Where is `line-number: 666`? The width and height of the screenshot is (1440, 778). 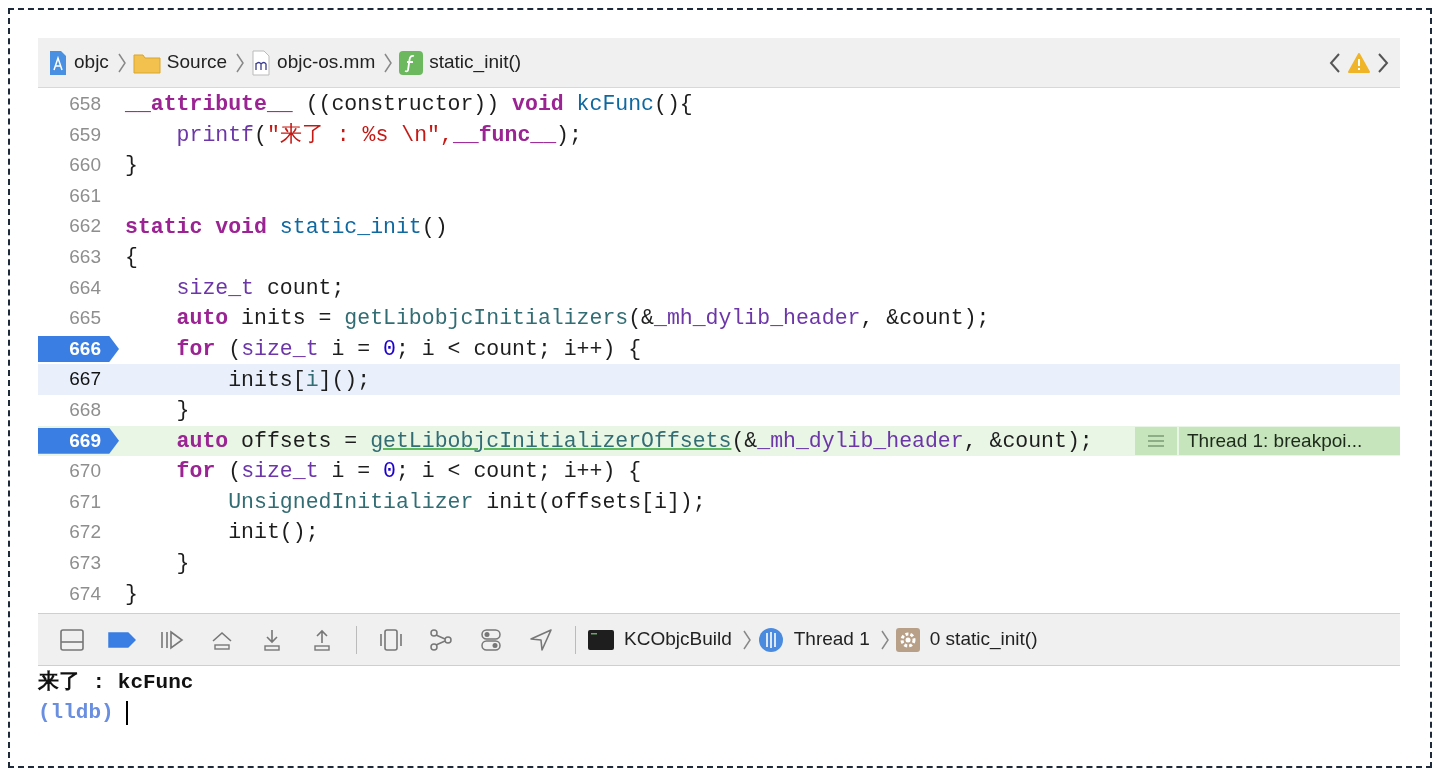 line-number: 666 is located at coordinates (85, 348).